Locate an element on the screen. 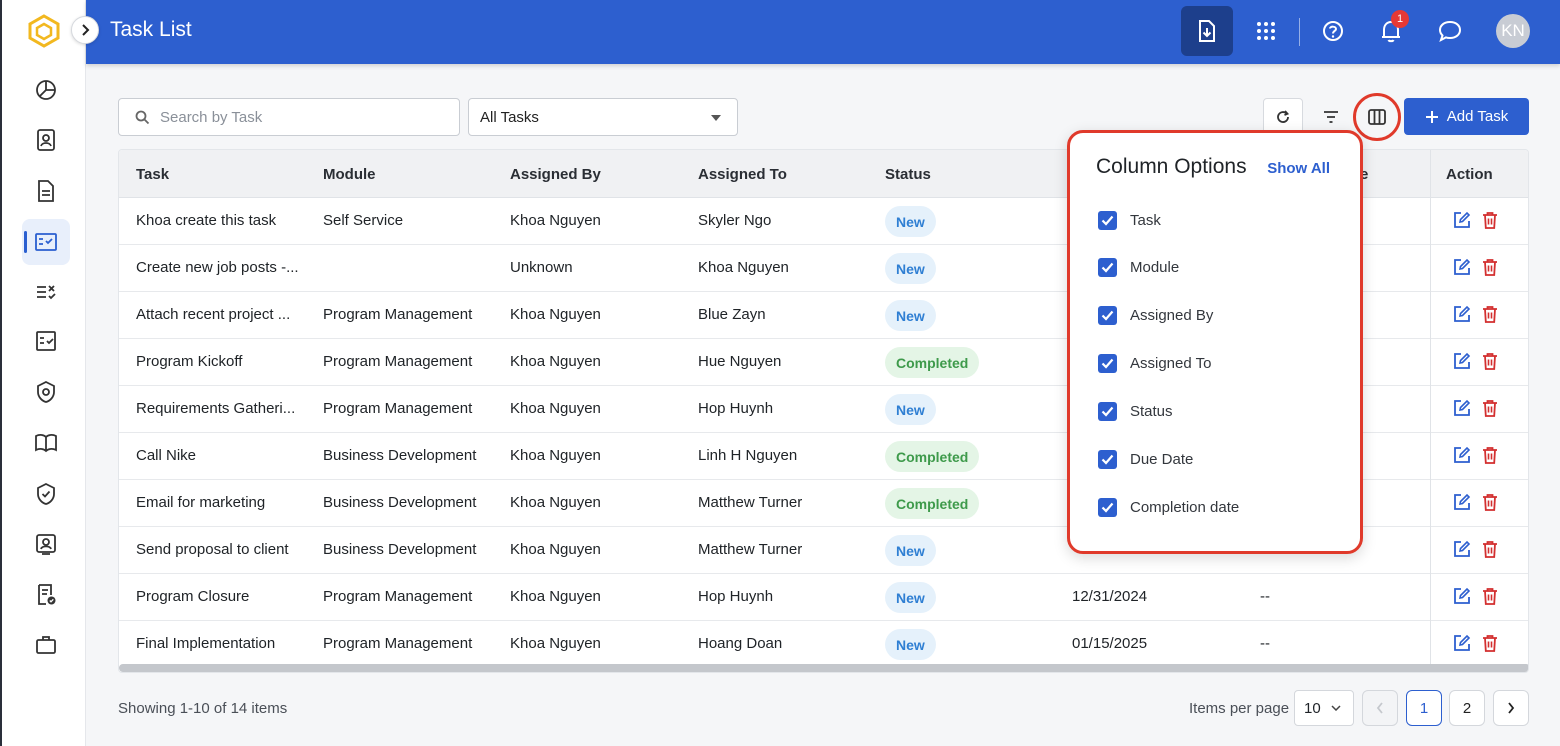 The height and width of the screenshot is (746, 1560). header-divider is located at coordinates (1299, 32).